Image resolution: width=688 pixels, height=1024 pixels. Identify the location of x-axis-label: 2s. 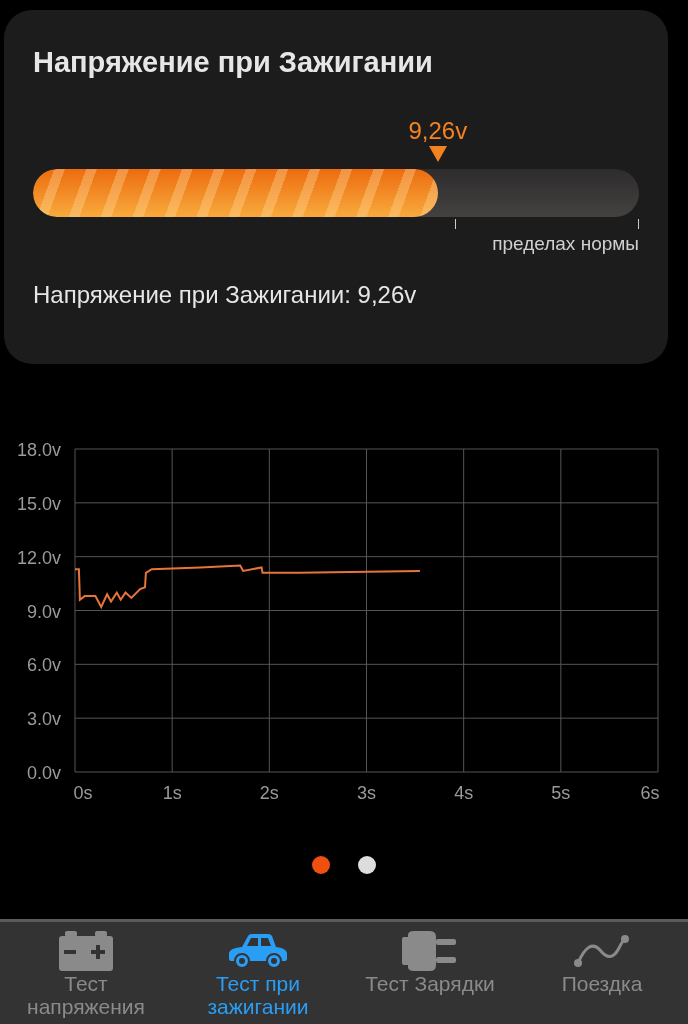
(269, 793).